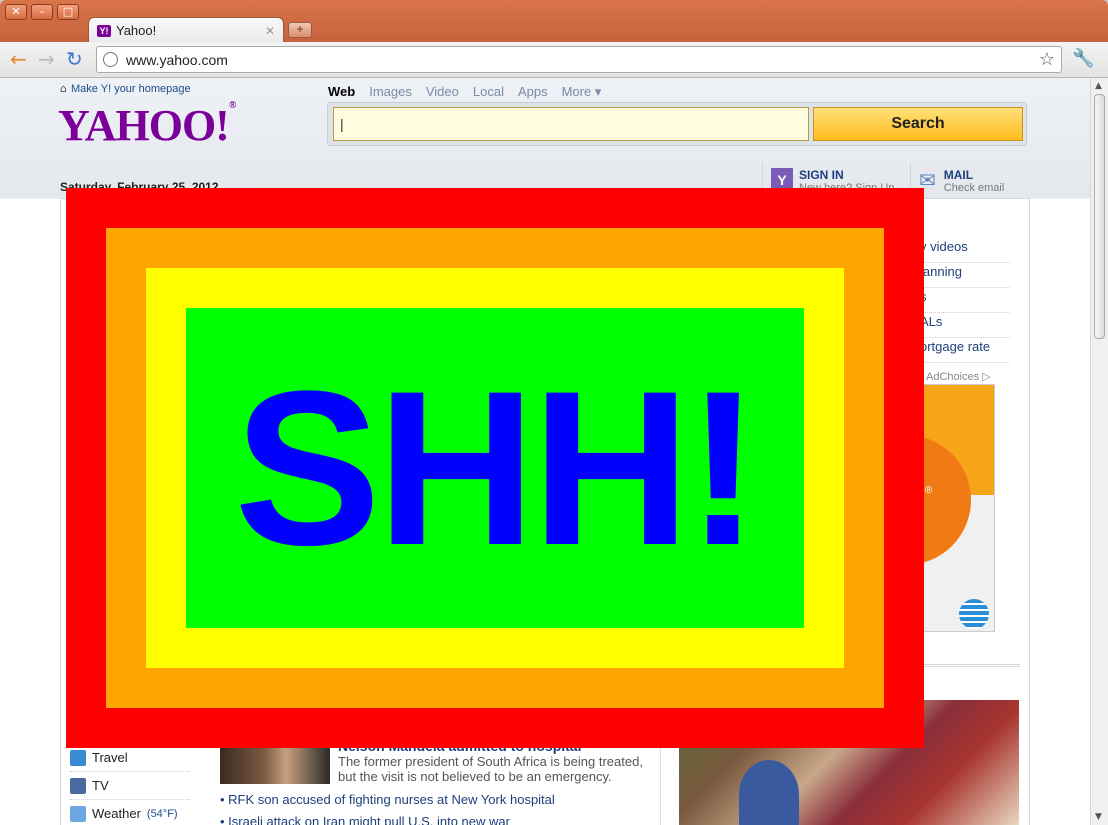 The image size is (1108, 825). I want to click on tab-title: Yahoo!, so click(136, 30).